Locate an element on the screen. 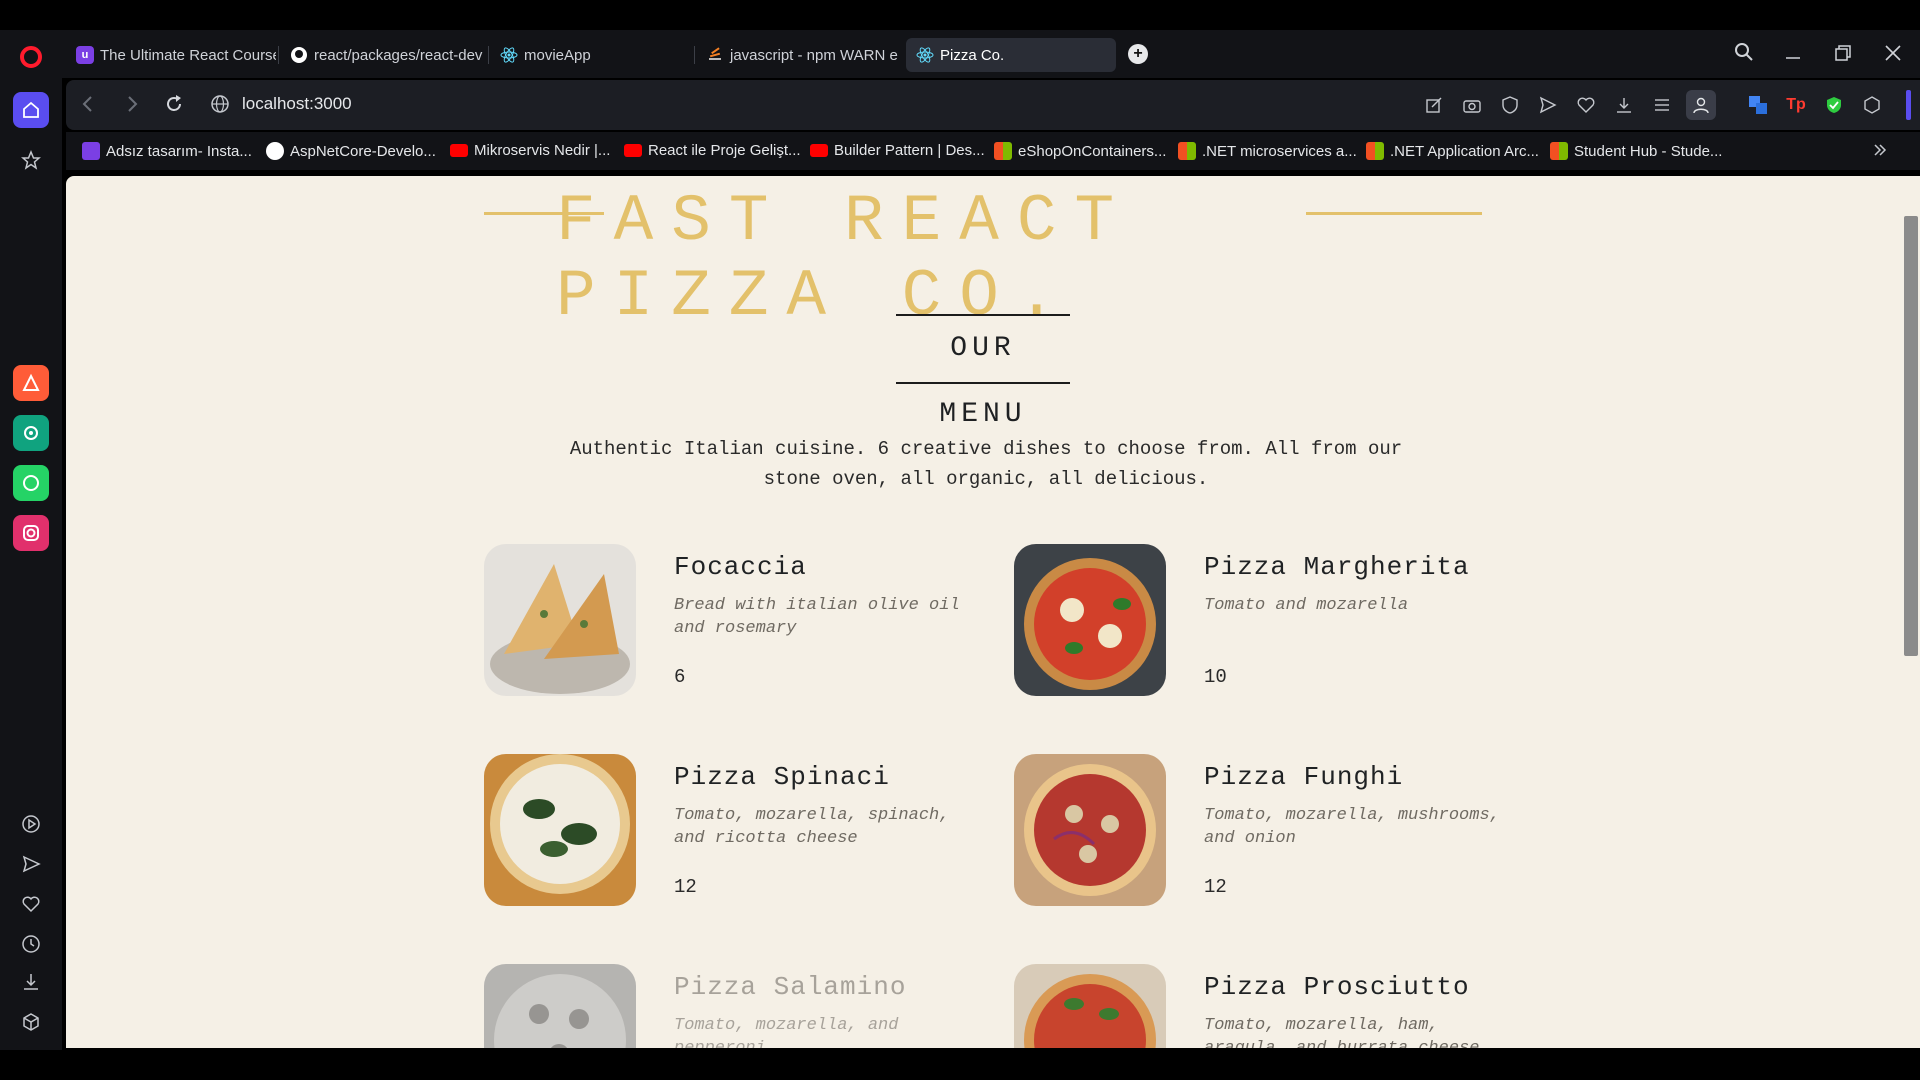 The image size is (1920, 1080). menu-item: Pizza Margherita Tomato and mozarella 10 is located at coordinates (1274, 620).